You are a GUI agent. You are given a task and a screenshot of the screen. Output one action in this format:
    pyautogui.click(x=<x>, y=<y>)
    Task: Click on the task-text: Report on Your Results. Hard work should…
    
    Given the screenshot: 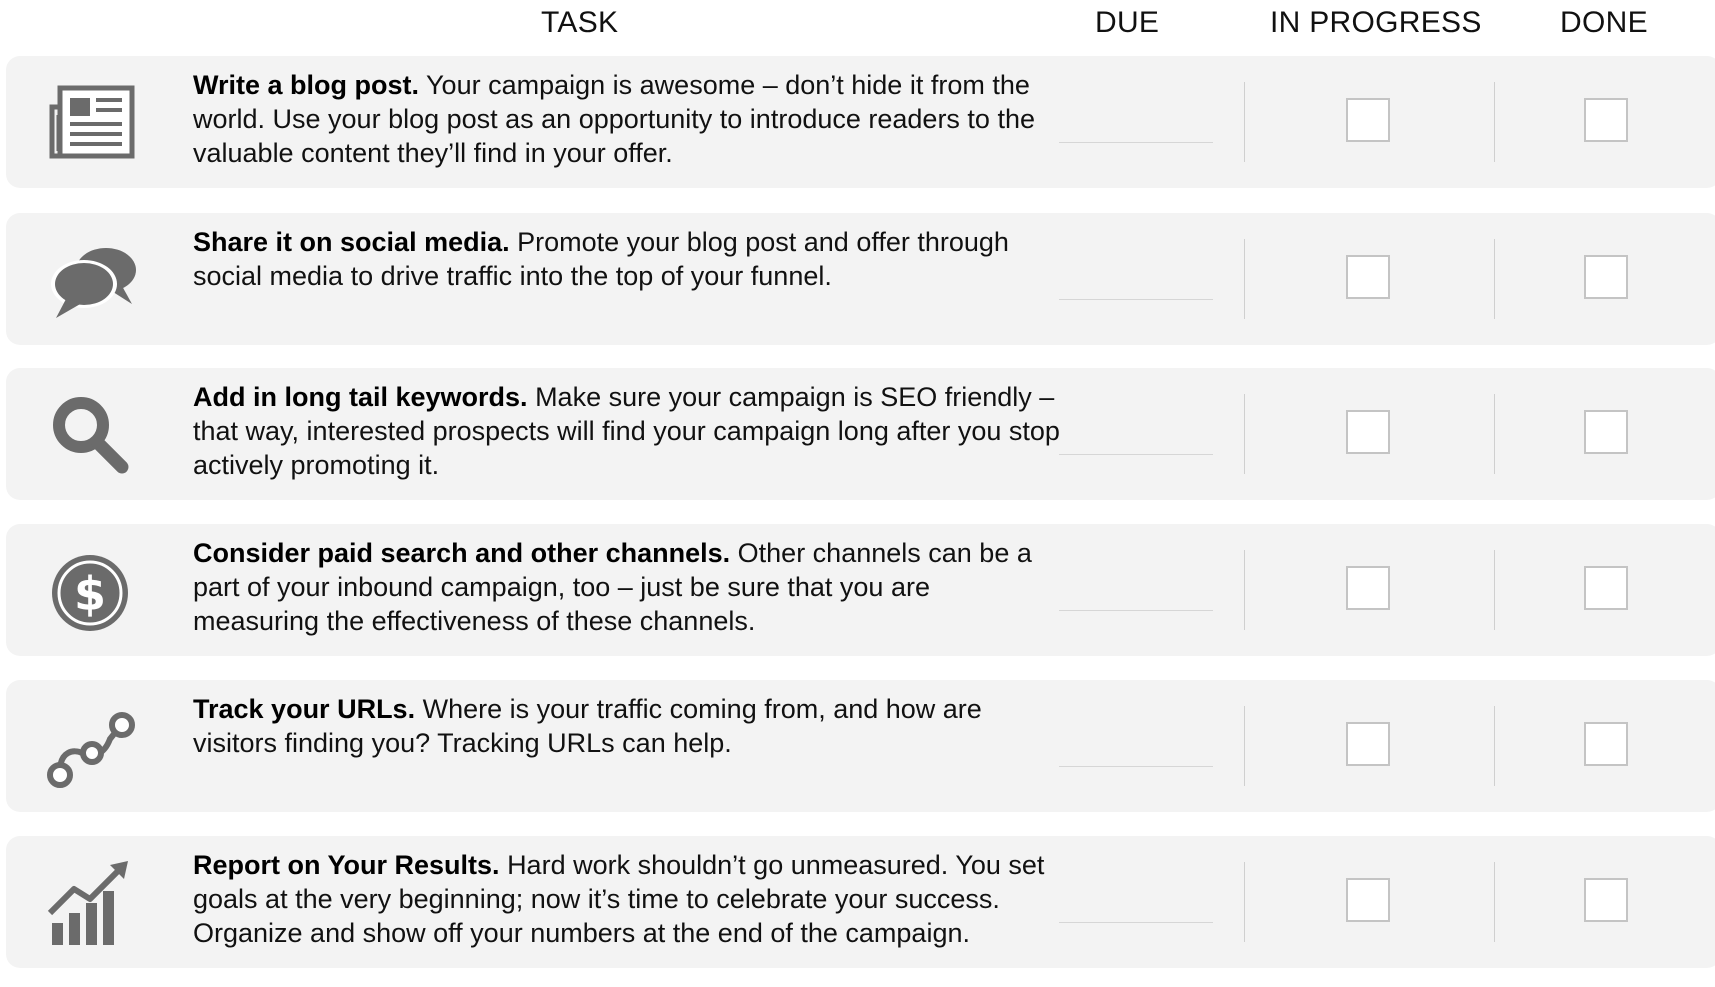 What is the action you would take?
    pyautogui.click(x=628, y=899)
    